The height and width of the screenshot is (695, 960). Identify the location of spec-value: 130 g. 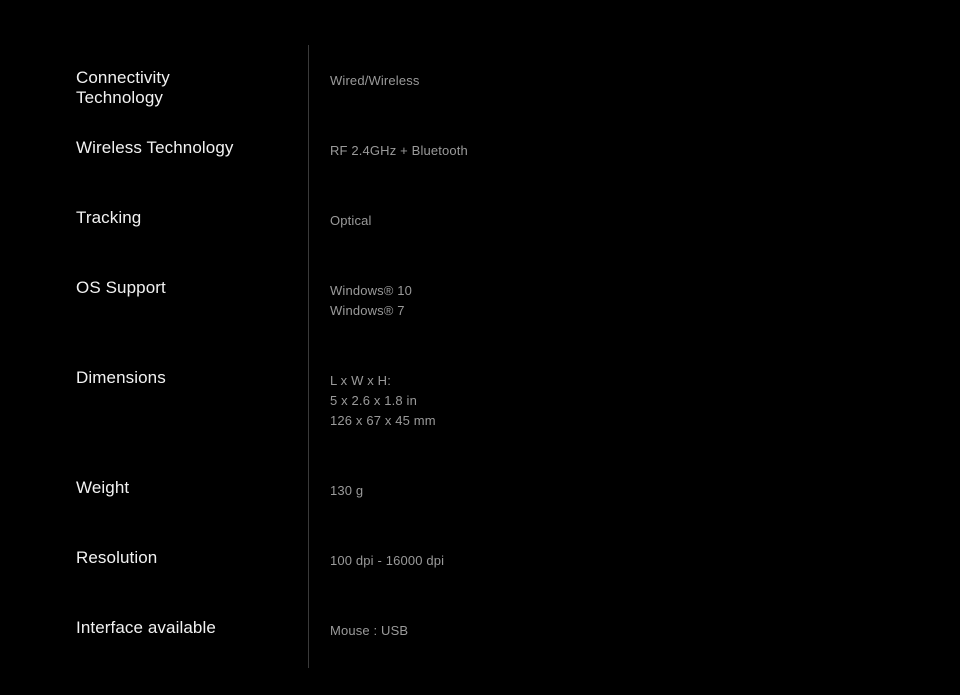
(347, 490).